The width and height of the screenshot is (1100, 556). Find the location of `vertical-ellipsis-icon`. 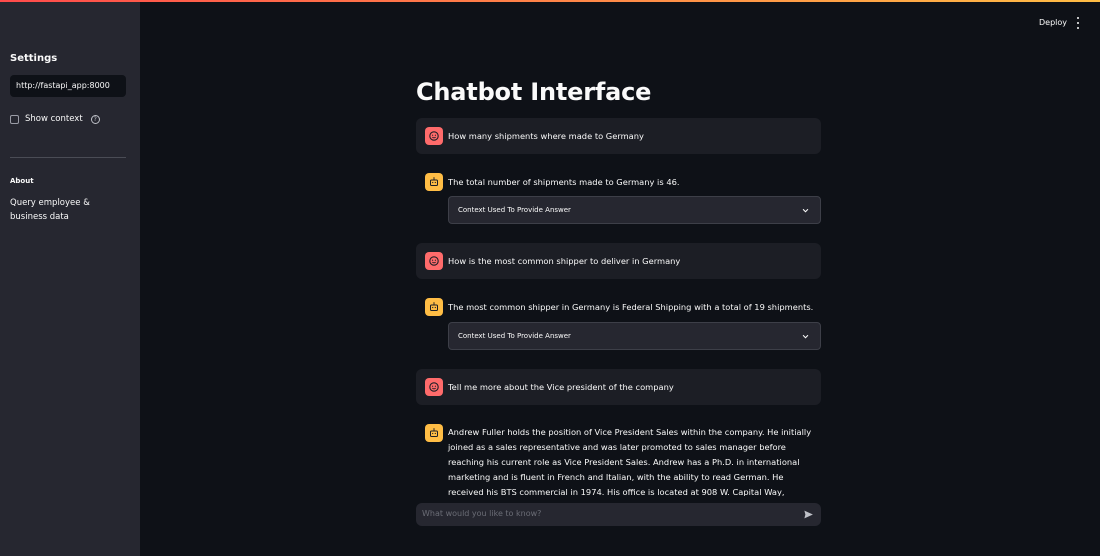

vertical-ellipsis-icon is located at coordinates (1078, 23).